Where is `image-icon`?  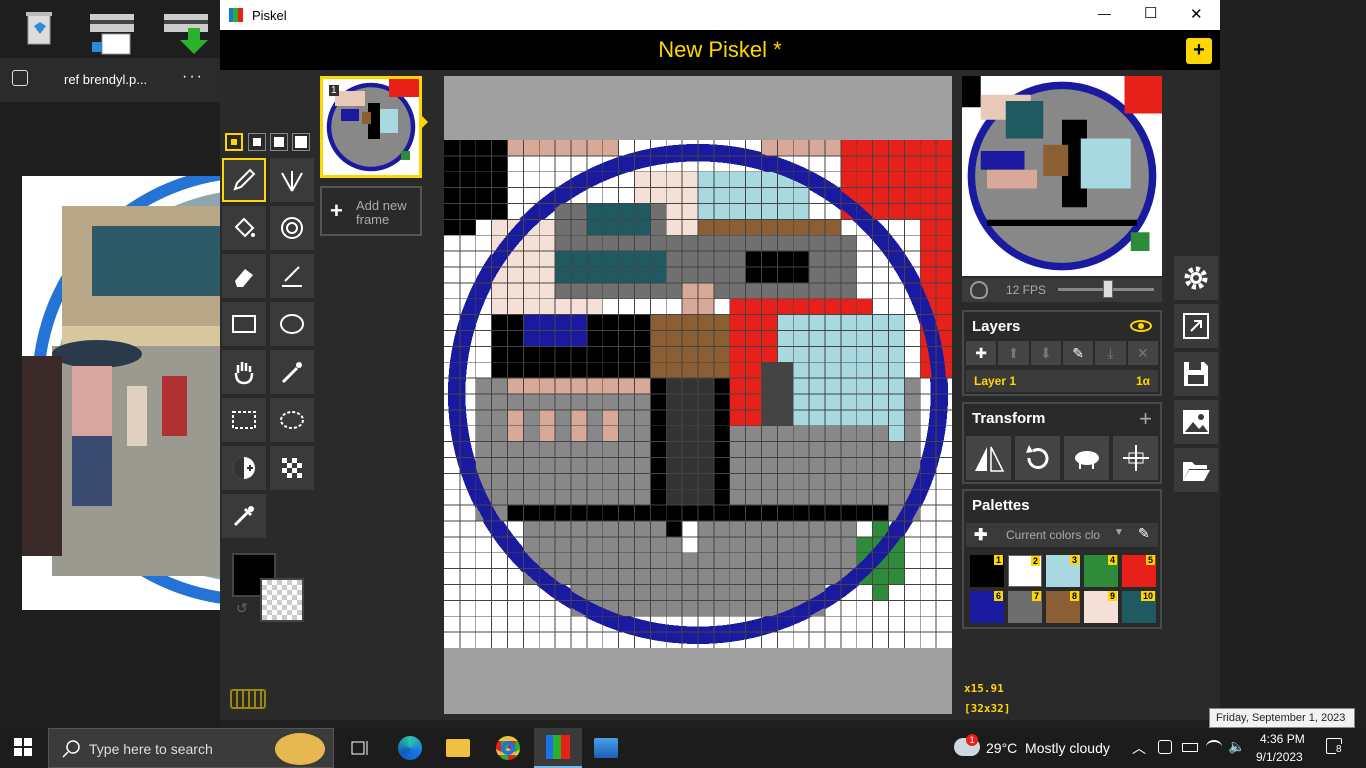
image-icon is located at coordinates (1196, 422).